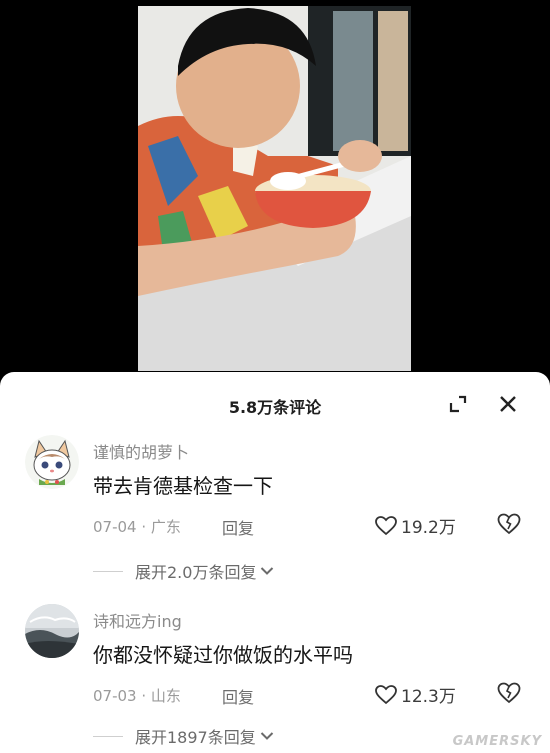  What do you see at coordinates (137, 527) in the screenshot?
I see `comment-meta: 07-04 · 广东` at bounding box center [137, 527].